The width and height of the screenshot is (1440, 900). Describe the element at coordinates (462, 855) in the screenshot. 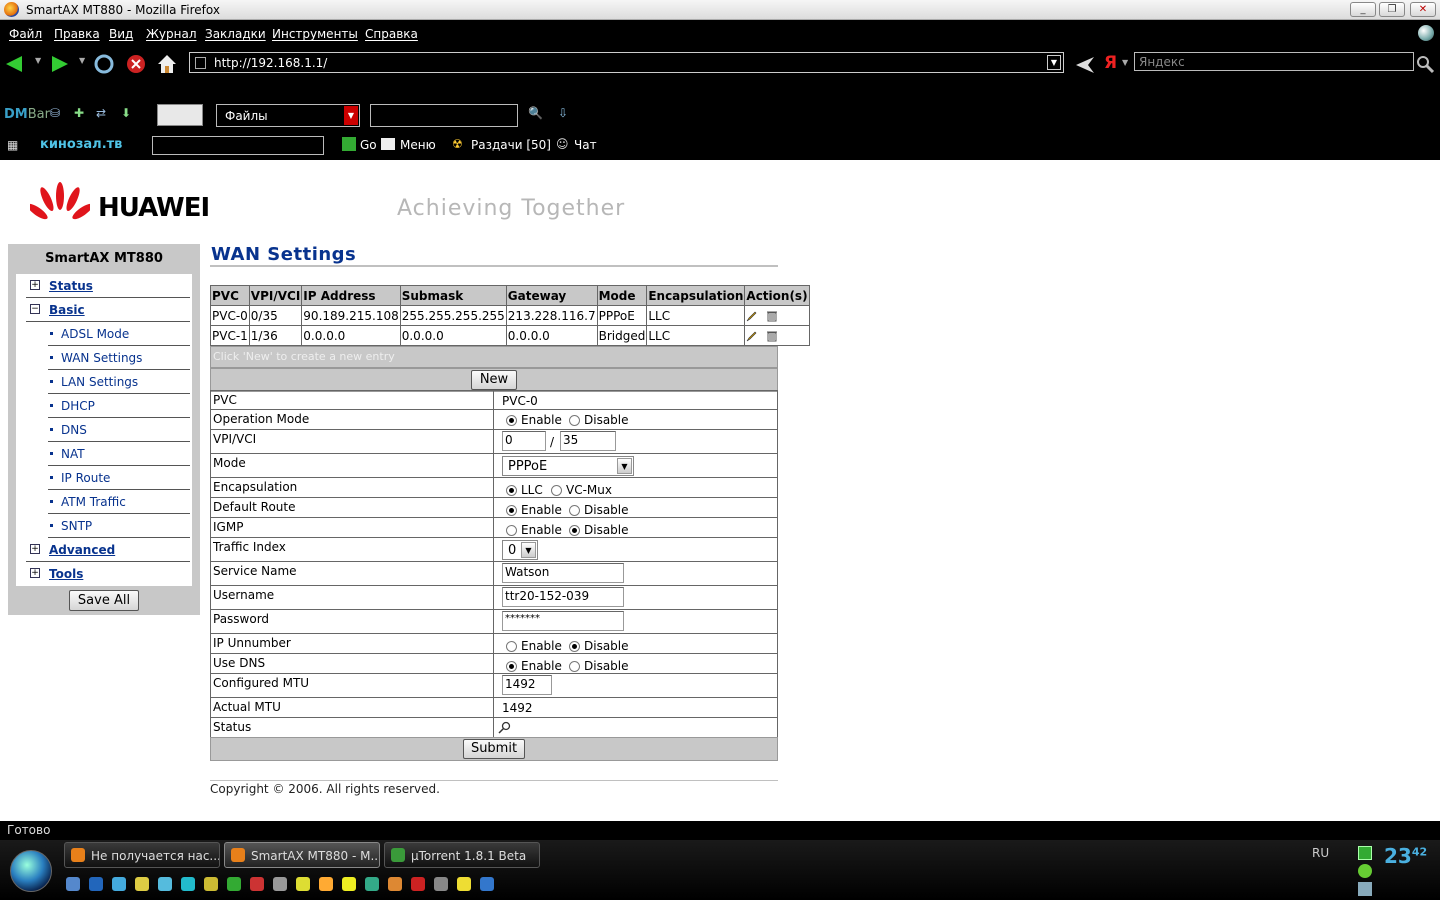

I see `taskbar-button-utorrent: µTorrent 1.8.1 Beta` at that location.